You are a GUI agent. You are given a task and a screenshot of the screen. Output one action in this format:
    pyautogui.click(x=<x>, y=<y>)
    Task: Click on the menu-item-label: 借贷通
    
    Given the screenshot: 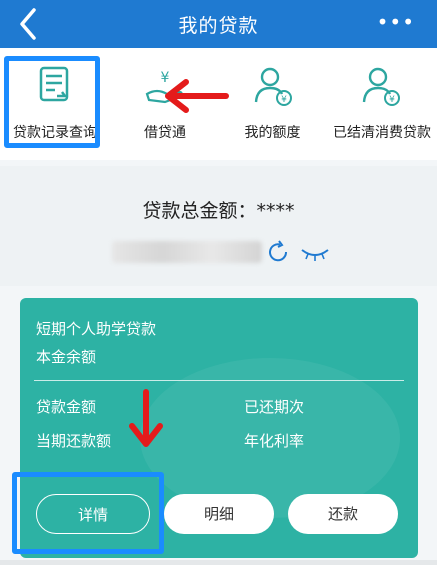 What is the action you would take?
    pyautogui.click(x=165, y=133)
    